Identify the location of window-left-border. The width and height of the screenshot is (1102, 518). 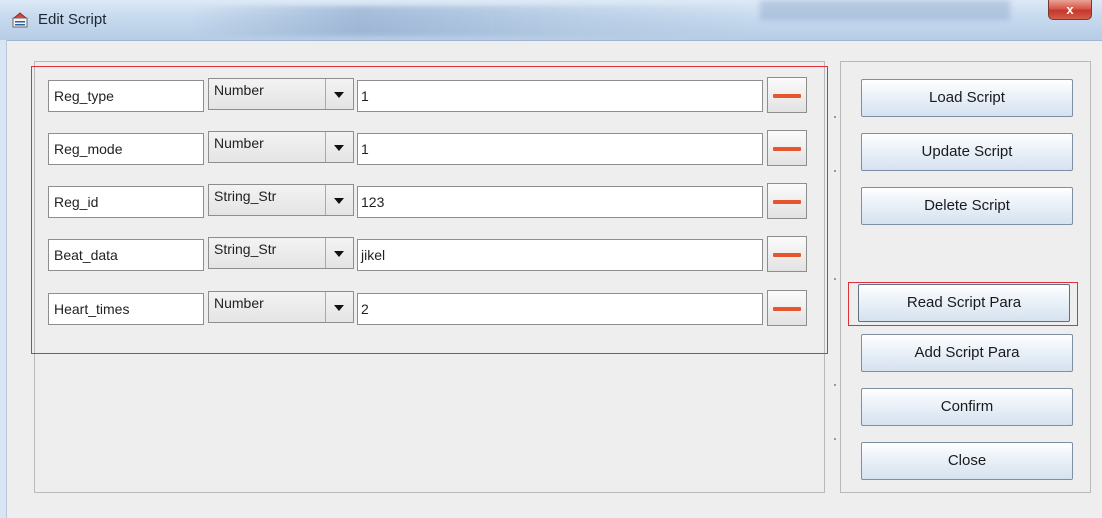
(3, 279).